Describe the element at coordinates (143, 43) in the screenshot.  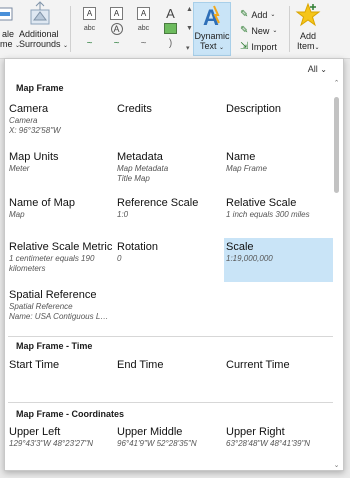
I see `gallery-item-wave-text: ~` at that location.